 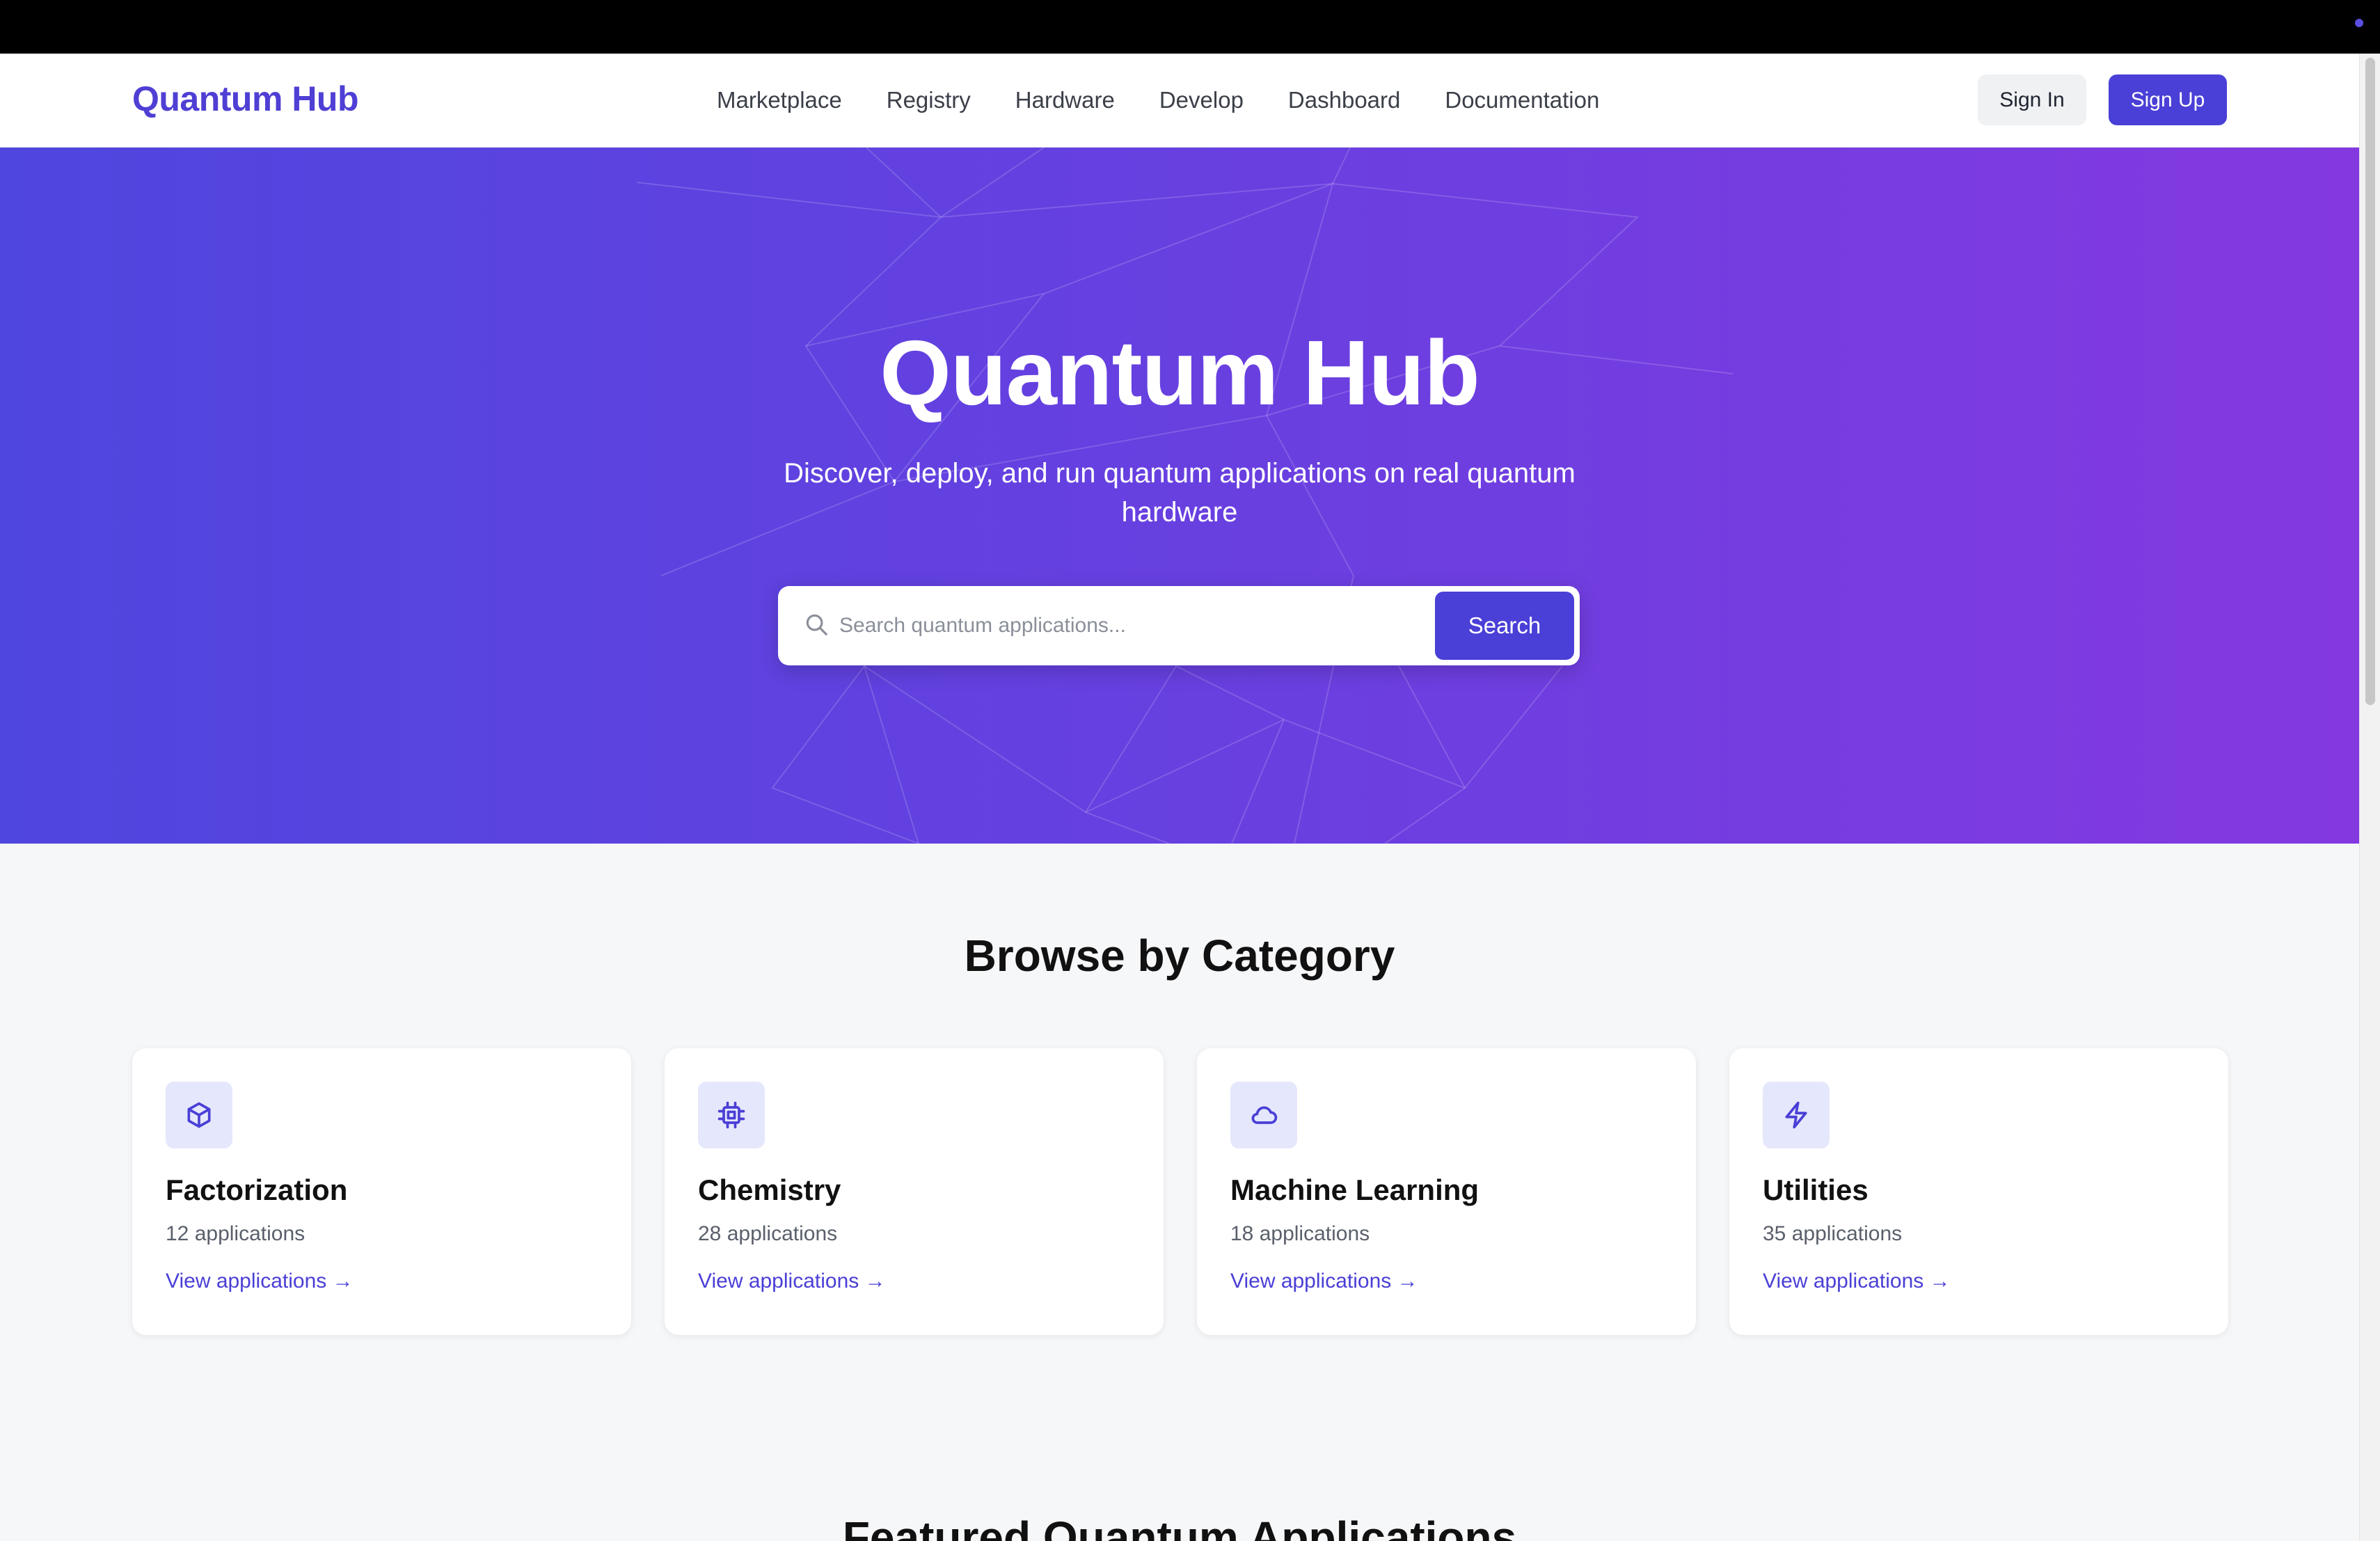 I want to click on search-icon, so click(x=817, y=626).